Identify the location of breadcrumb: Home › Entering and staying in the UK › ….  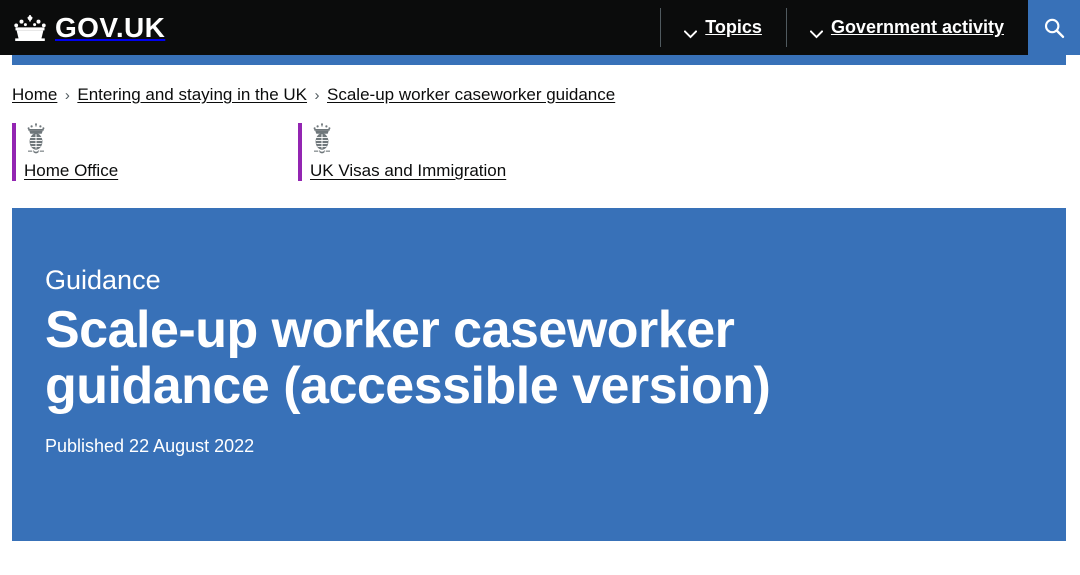
(540, 85).